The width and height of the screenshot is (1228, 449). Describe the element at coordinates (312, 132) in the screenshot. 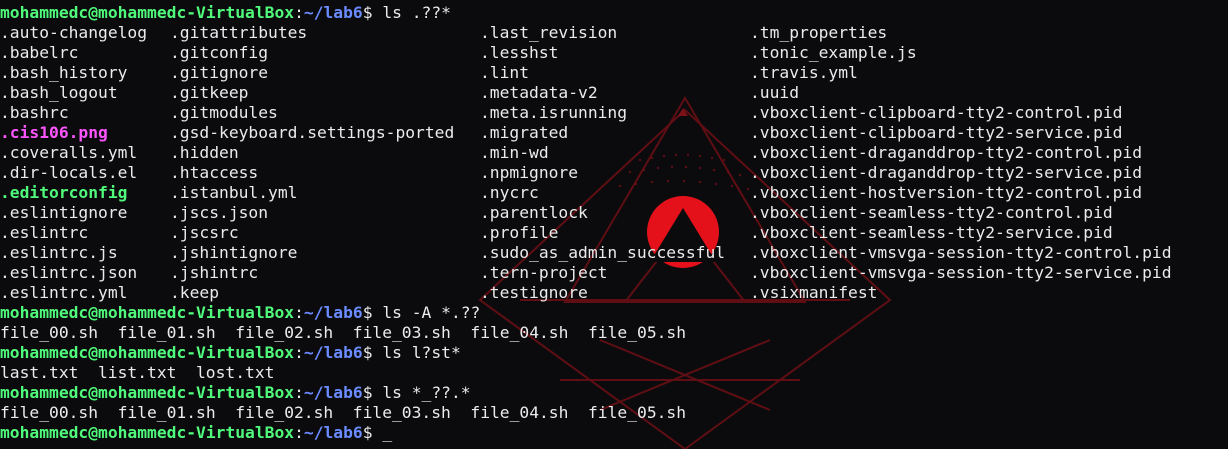

I see `file-entry: .gsd-keyboard.settings-ported` at that location.